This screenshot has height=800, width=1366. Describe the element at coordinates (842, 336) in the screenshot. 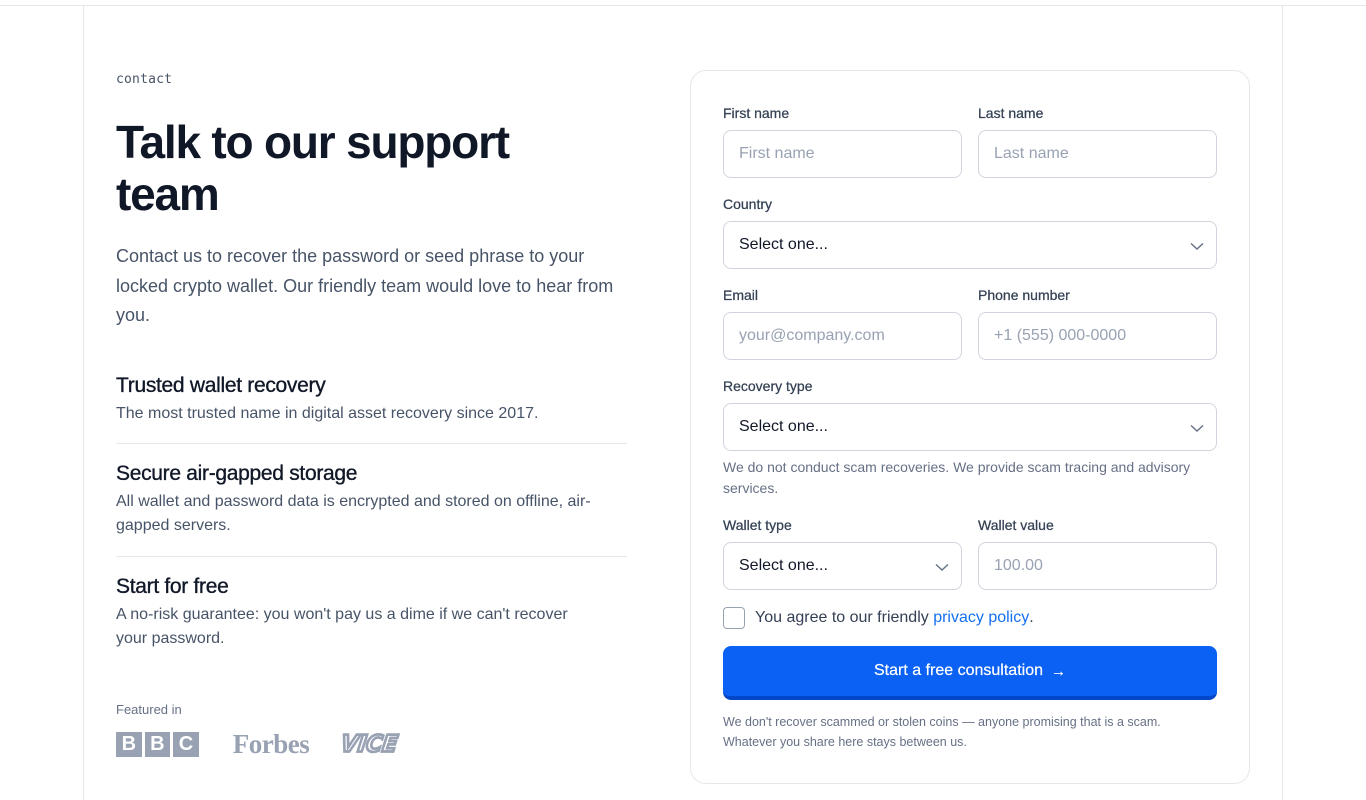

I see `email-input` at that location.